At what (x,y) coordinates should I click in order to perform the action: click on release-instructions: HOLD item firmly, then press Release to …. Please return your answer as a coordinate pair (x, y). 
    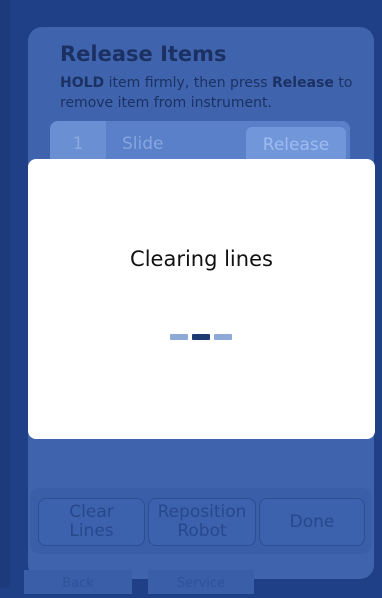
    Looking at the image, I should click on (210, 93).